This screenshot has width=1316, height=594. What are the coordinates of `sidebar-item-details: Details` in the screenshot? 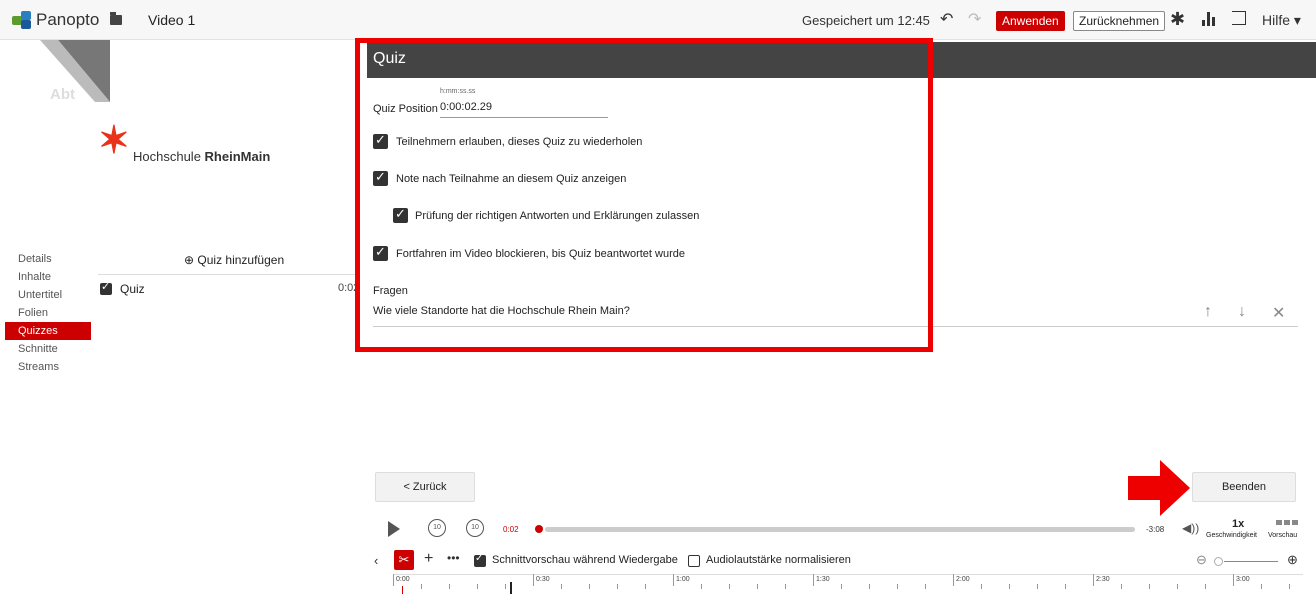 It's located at (48, 259).